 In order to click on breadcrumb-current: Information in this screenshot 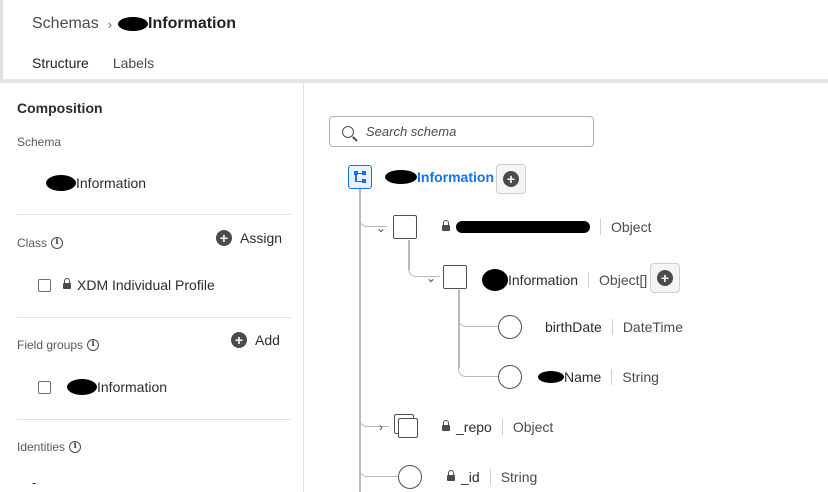, I will do `click(177, 24)`.